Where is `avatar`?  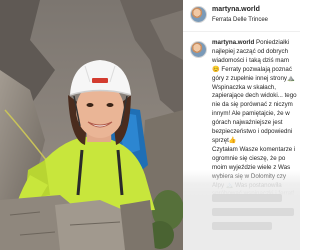
avatar is located at coordinates (198, 14).